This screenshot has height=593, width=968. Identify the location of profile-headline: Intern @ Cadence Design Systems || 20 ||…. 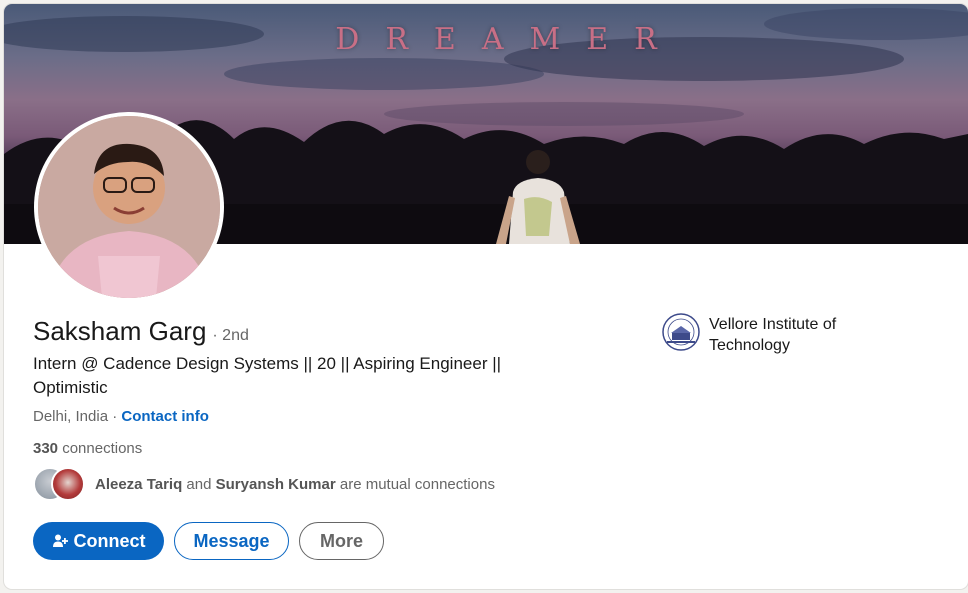
(267, 375).